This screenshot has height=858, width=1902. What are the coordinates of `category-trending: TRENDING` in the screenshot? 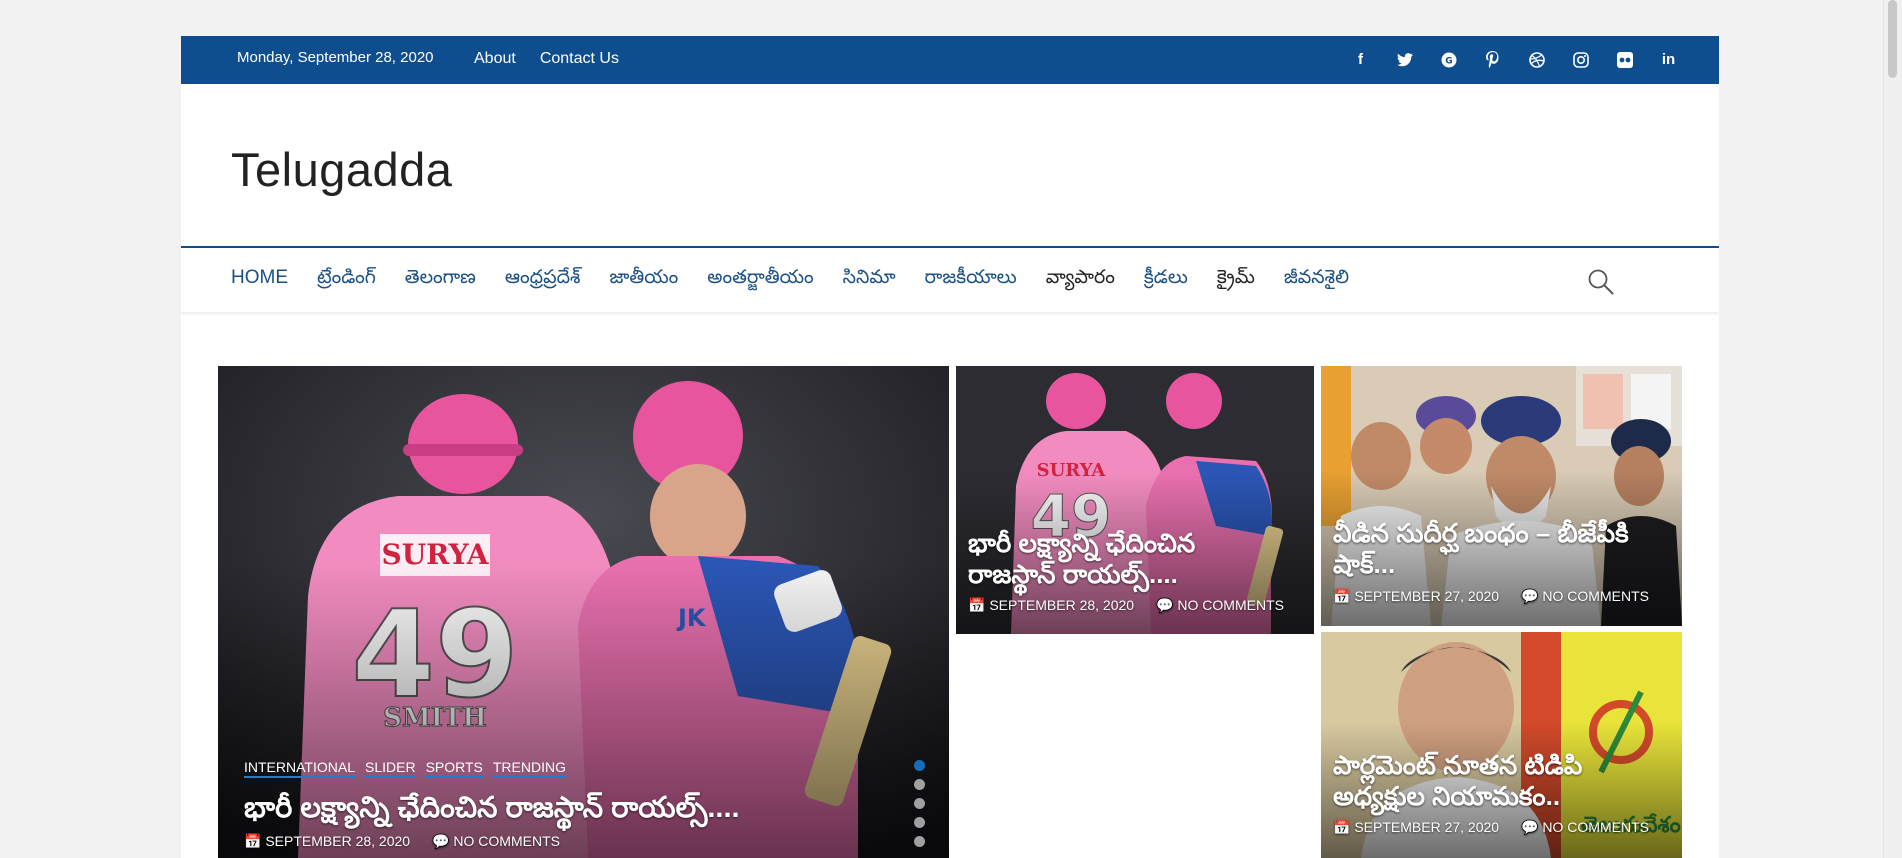 It's located at (529, 768).